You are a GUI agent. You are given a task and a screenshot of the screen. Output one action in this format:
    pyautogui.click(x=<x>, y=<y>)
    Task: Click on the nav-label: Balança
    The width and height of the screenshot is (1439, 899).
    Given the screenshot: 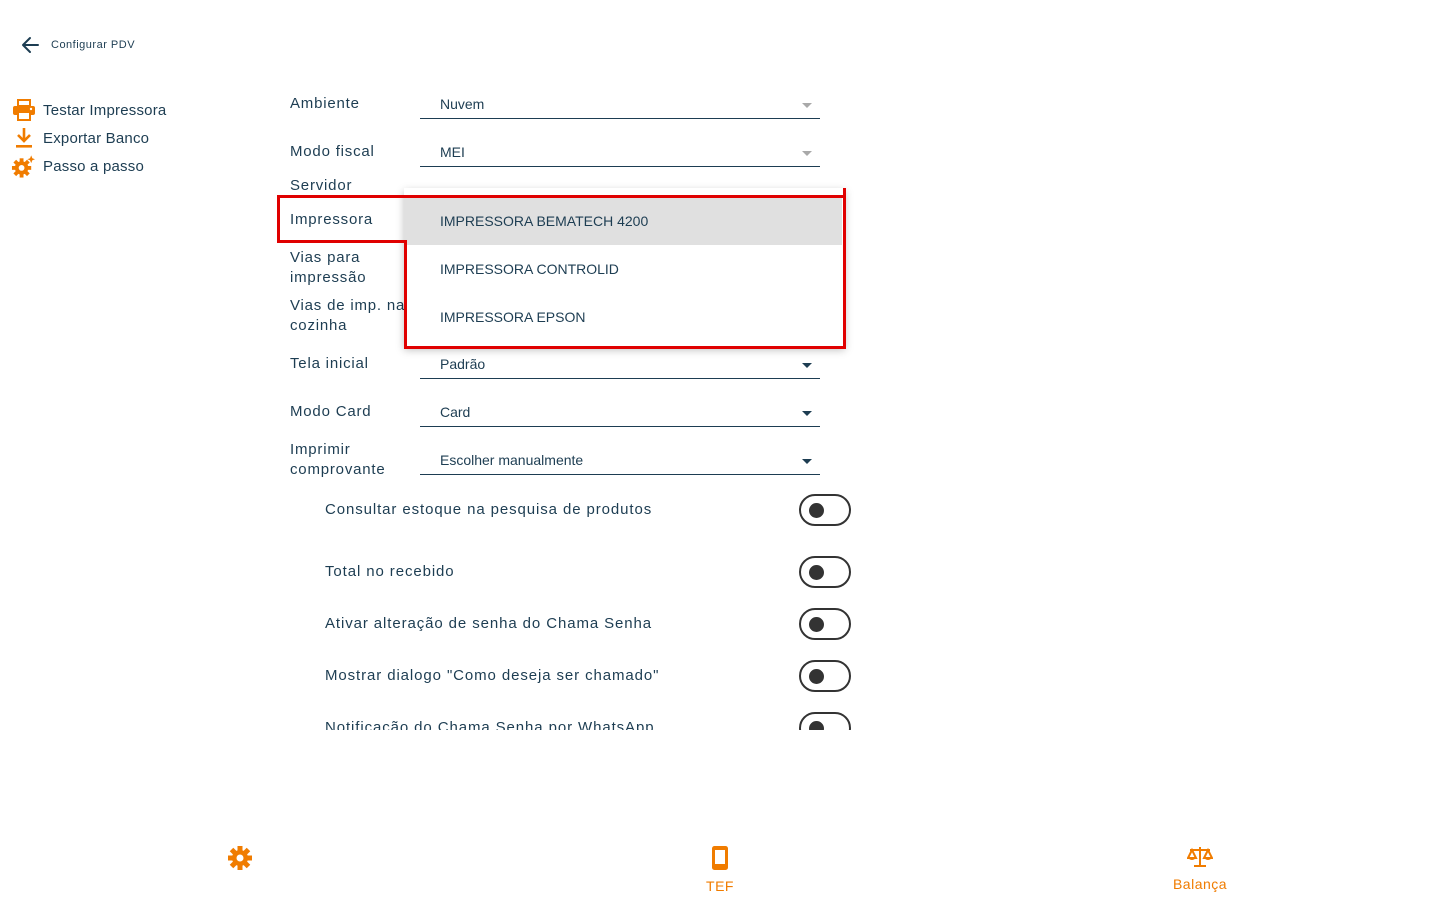 What is the action you would take?
    pyautogui.click(x=1200, y=884)
    